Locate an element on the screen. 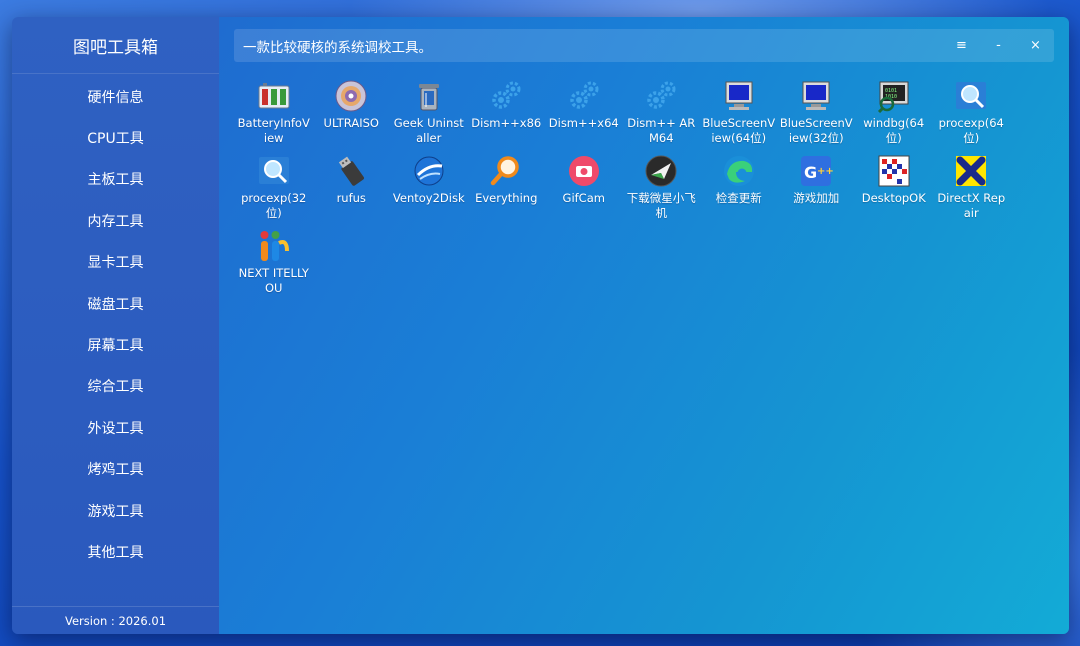  tool-label: GifCam is located at coordinates (583, 198).